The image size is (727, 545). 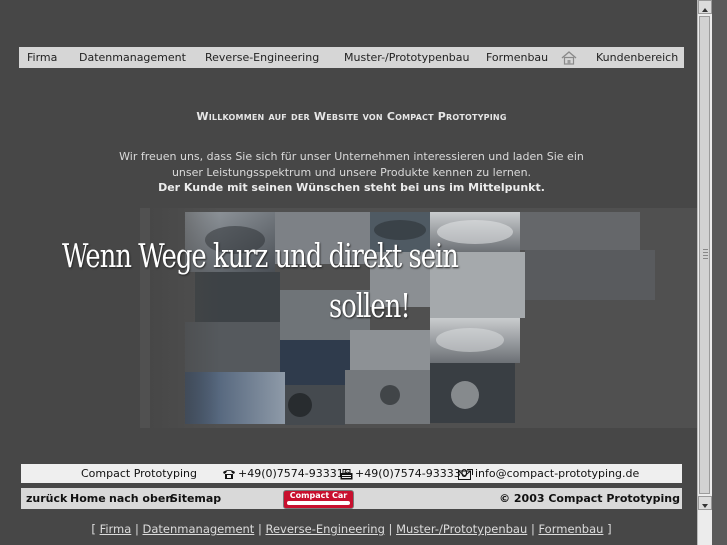 What do you see at coordinates (141, 498) in the screenshot?
I see `back-to-top-link: nach oben` at bounding box center [141, 498].